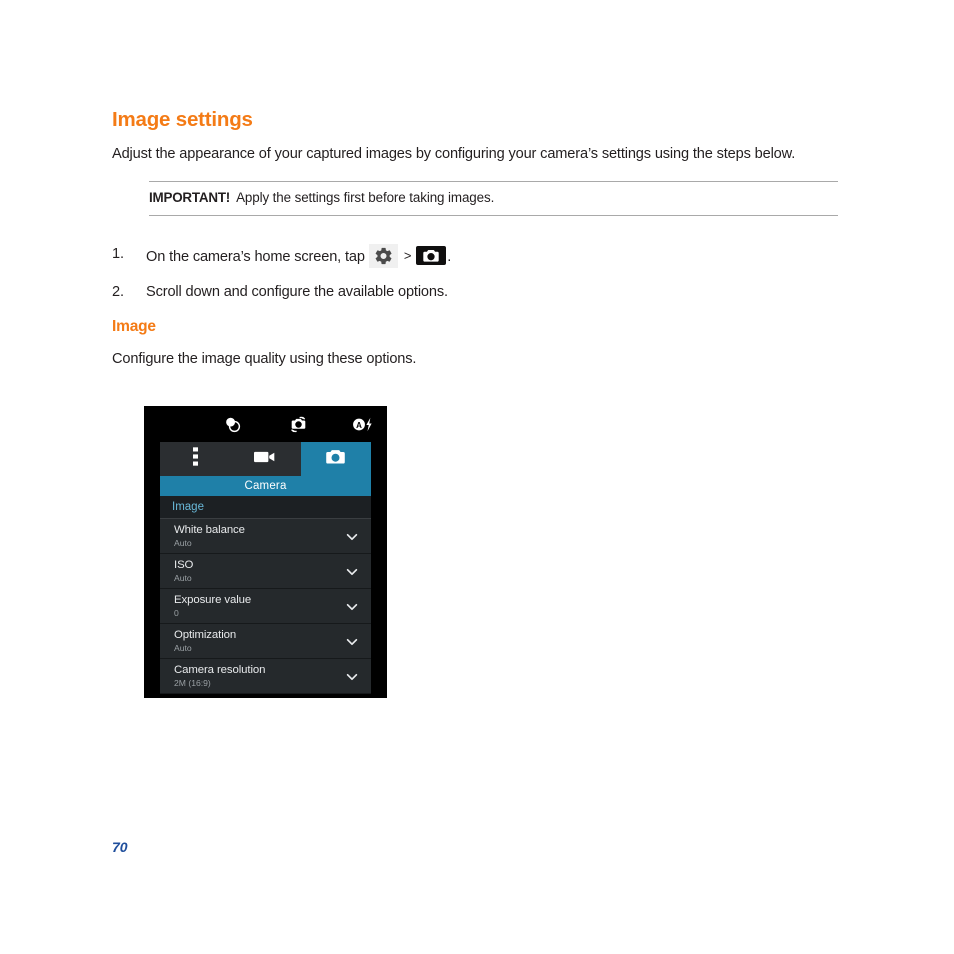 The width and height of the screenshot is (954, 954). I want to click on important-label: IMPORTANT!, so click(190, 197).